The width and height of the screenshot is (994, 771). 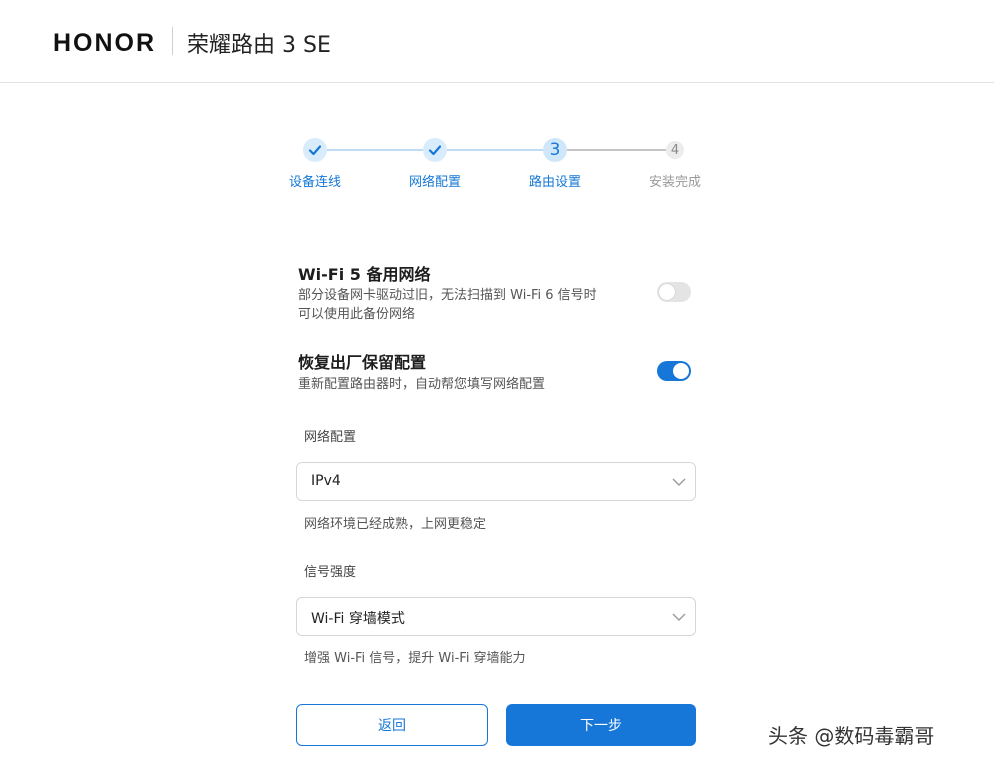 I want to click on network-config-select: IPv4, so click(x=496, y=481).